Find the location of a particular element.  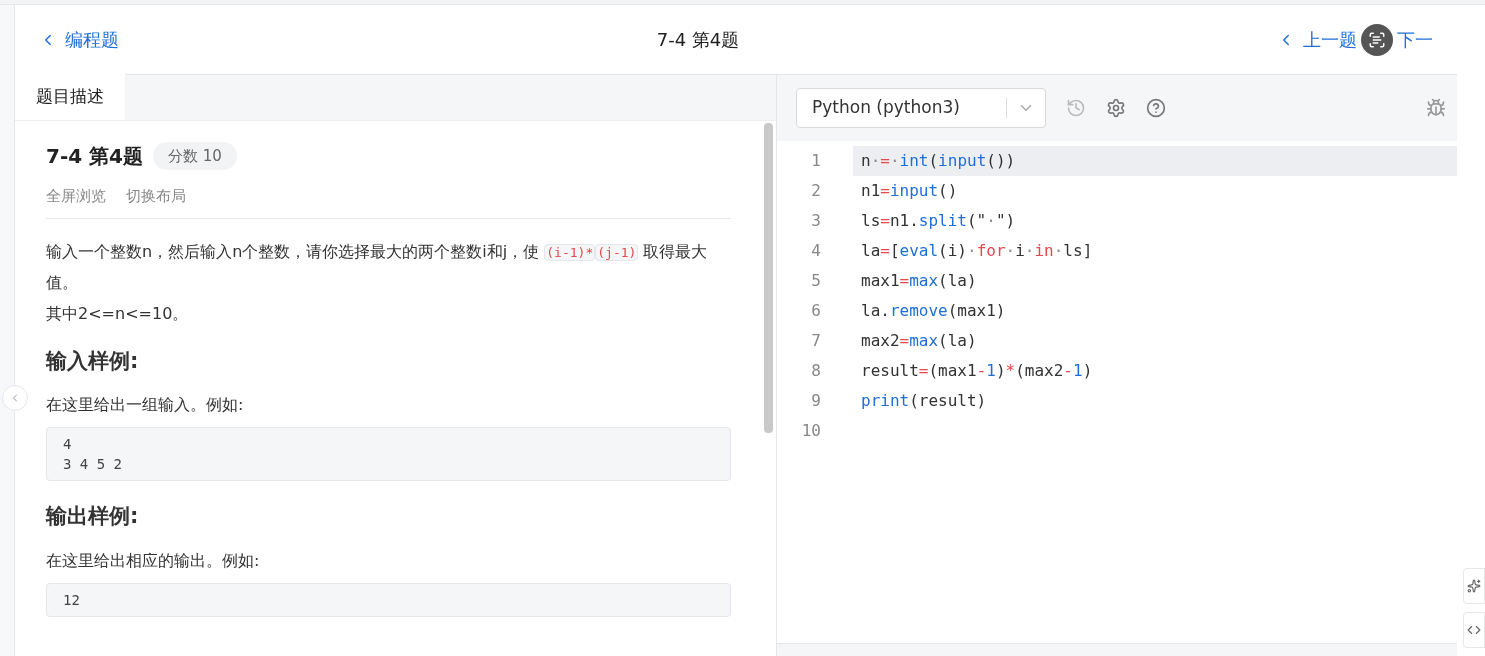

code-icon is located at coordinates (1474, 630).